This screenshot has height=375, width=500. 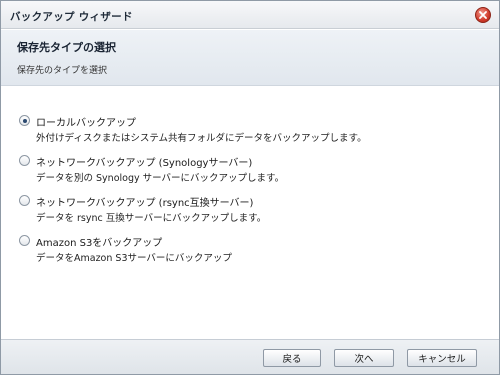 I want to click on radio-amazon-s3-backup, so click(x=24, y=240).